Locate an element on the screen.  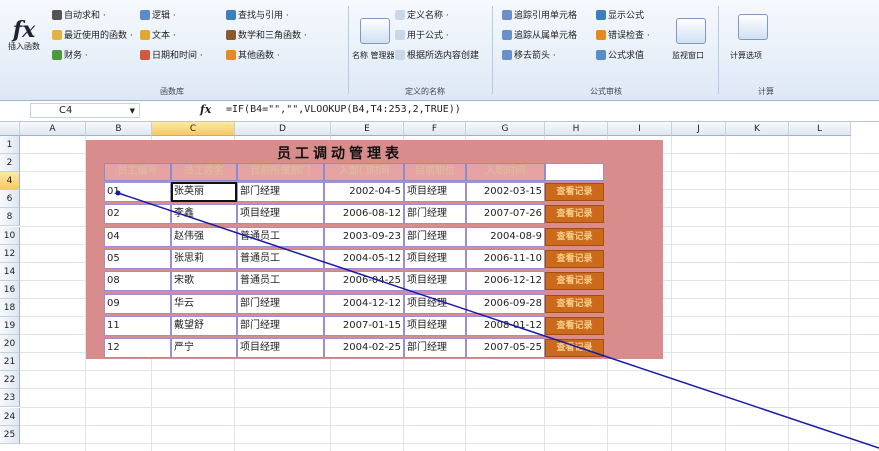
error-check-button: 错误检查 · is located at coordinates (623, 34).